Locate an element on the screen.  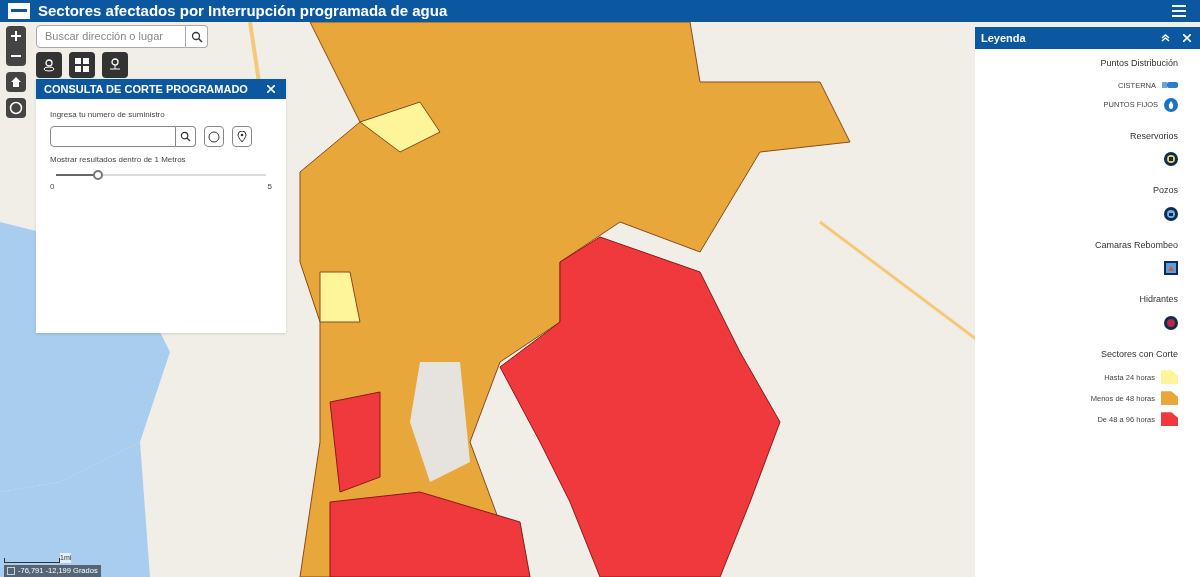
well-icon is located at coordinates (1171, 213).